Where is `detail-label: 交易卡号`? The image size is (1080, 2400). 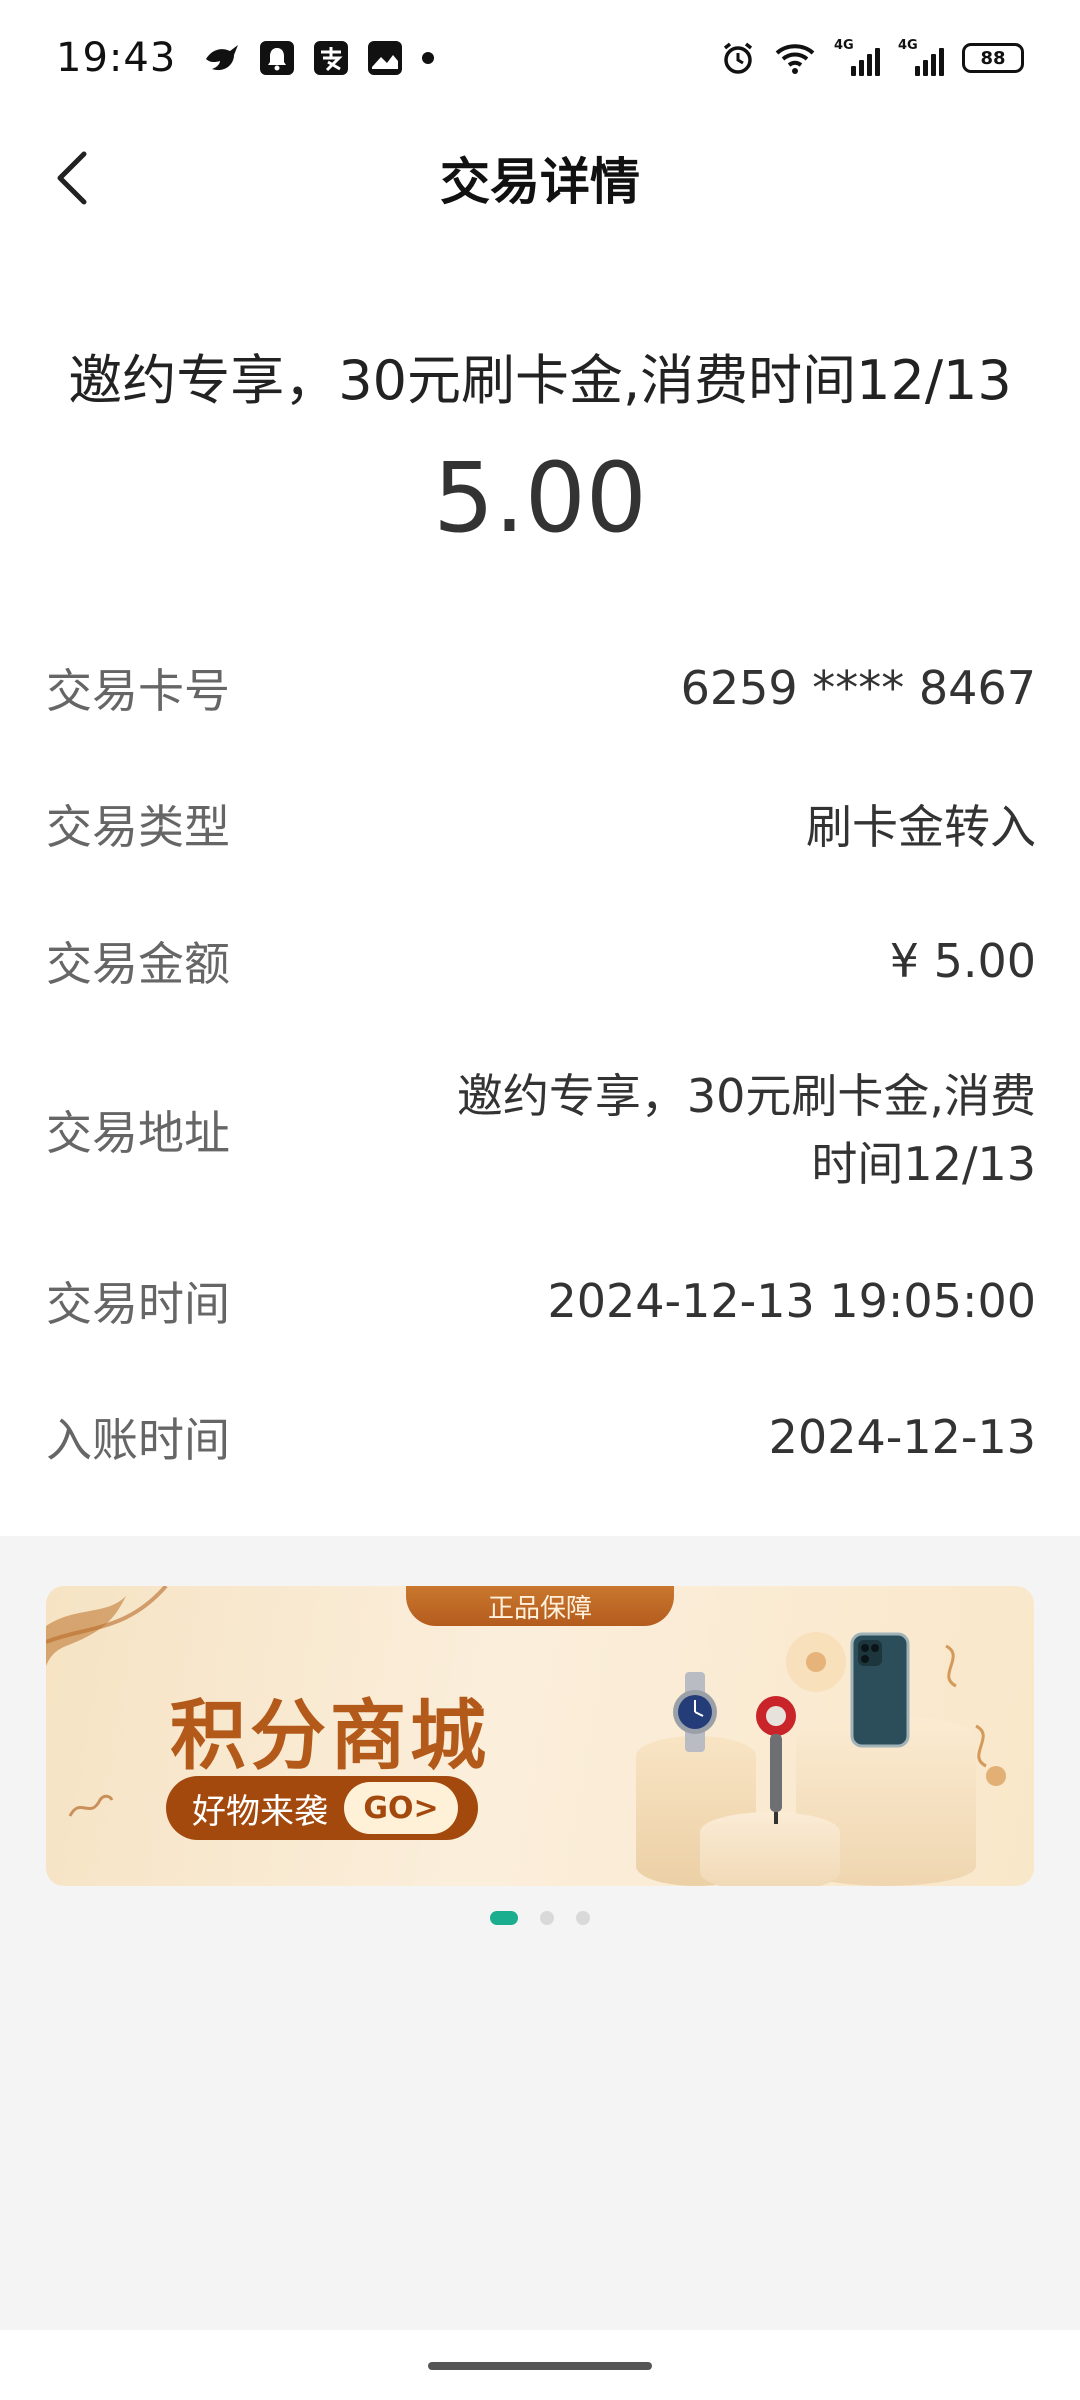 detail-label: 交易卡号 is located at coordinates (138, 691).